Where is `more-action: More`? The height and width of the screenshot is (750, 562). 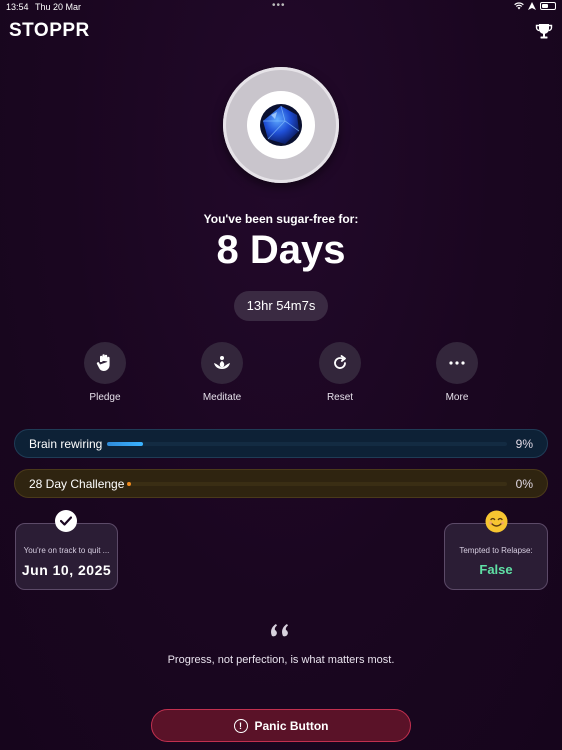
more-action: More is located at coordinates (457, 372).